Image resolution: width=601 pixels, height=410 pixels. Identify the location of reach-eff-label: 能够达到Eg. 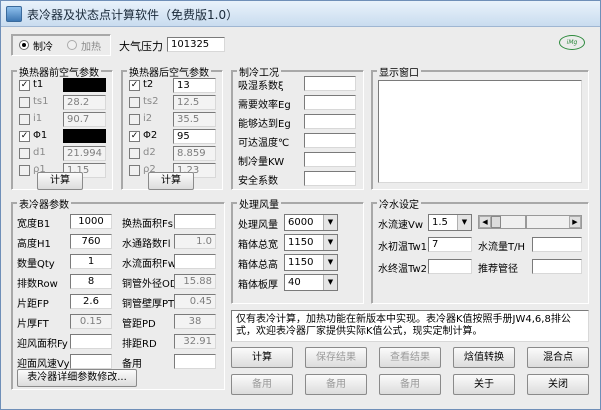
(264, 124).